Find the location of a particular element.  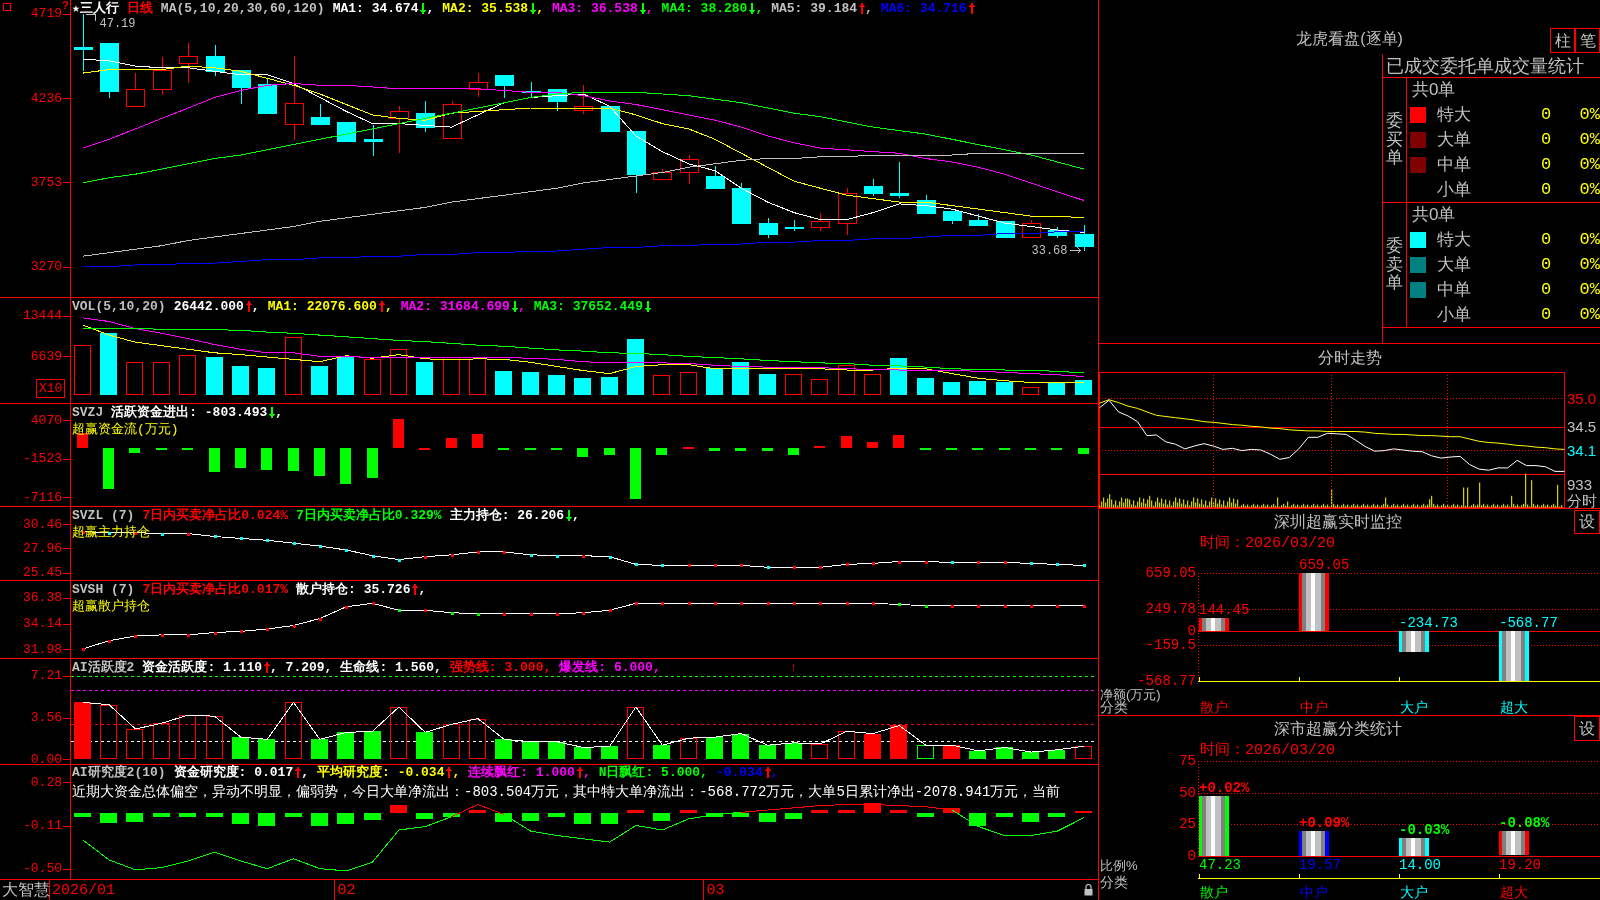

axis-tick-label: 3753 is located at coordinates (46, 182).